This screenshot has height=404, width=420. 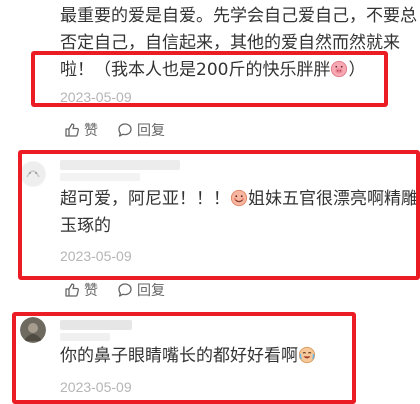 What do you see at coordinates (91, 291) in the screenshot?
I see `comment-2-like-label: 赞` at bounding box center [91, 291].